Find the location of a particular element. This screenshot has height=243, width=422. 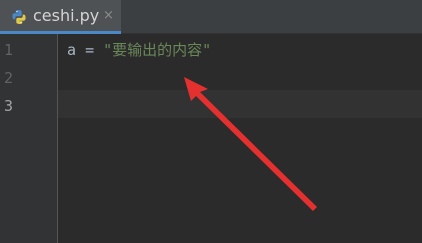

string-token: "要输出的内容" is located at coordinates (157, 50).